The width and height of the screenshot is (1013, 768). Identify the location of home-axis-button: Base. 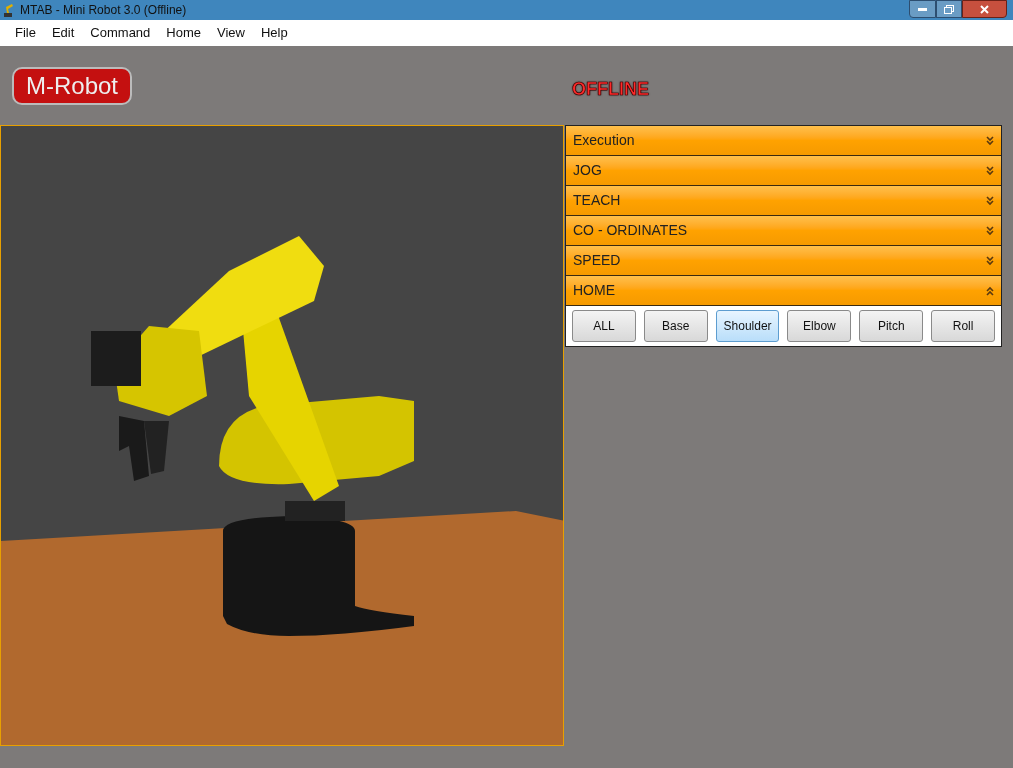
(675, 326).